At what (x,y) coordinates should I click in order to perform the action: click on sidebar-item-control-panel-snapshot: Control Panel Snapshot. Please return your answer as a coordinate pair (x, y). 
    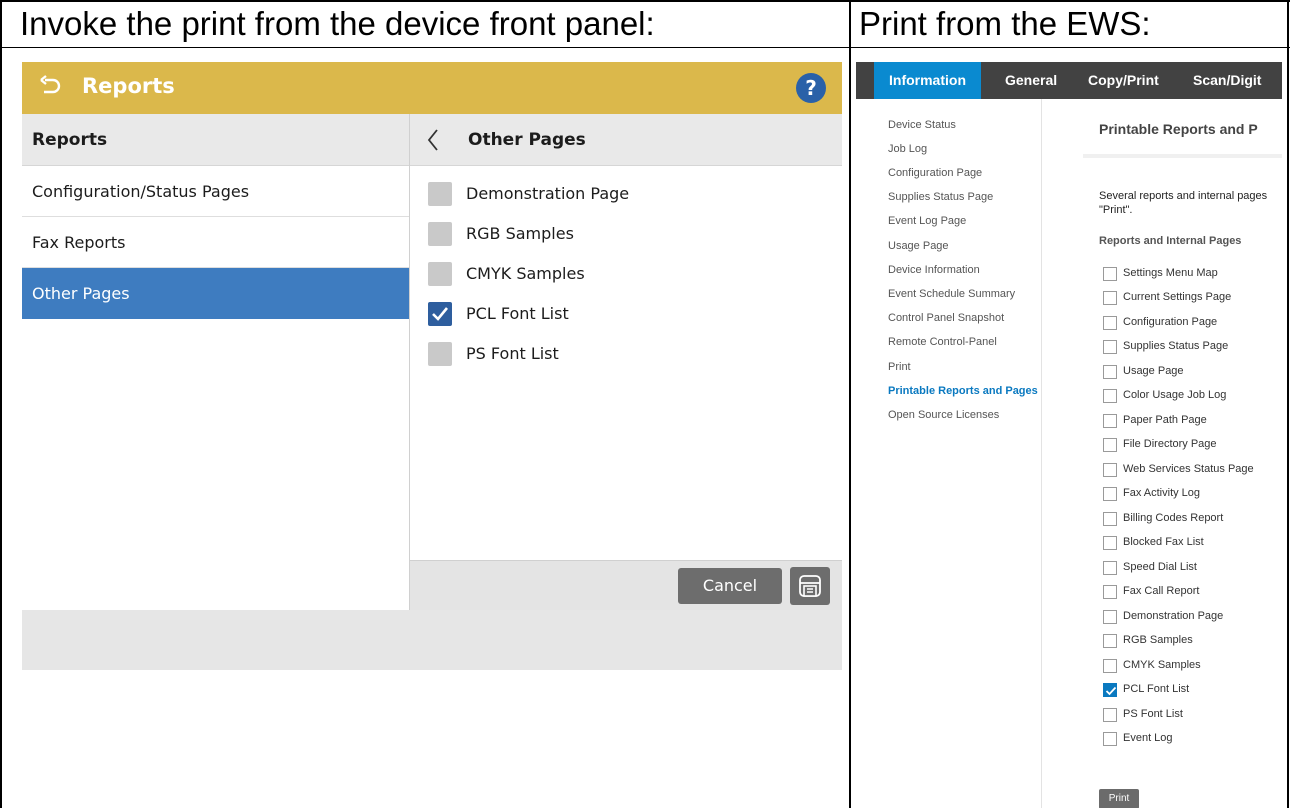
    Looking at the image, I should click on (946, 318).